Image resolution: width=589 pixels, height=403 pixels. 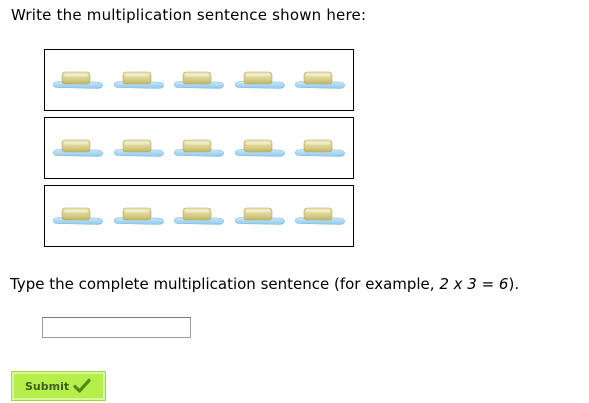 What do you see at coordinates (47, 386) in the screenshot?
I see `submit-label: Submit` at bounding box center [47, 386].